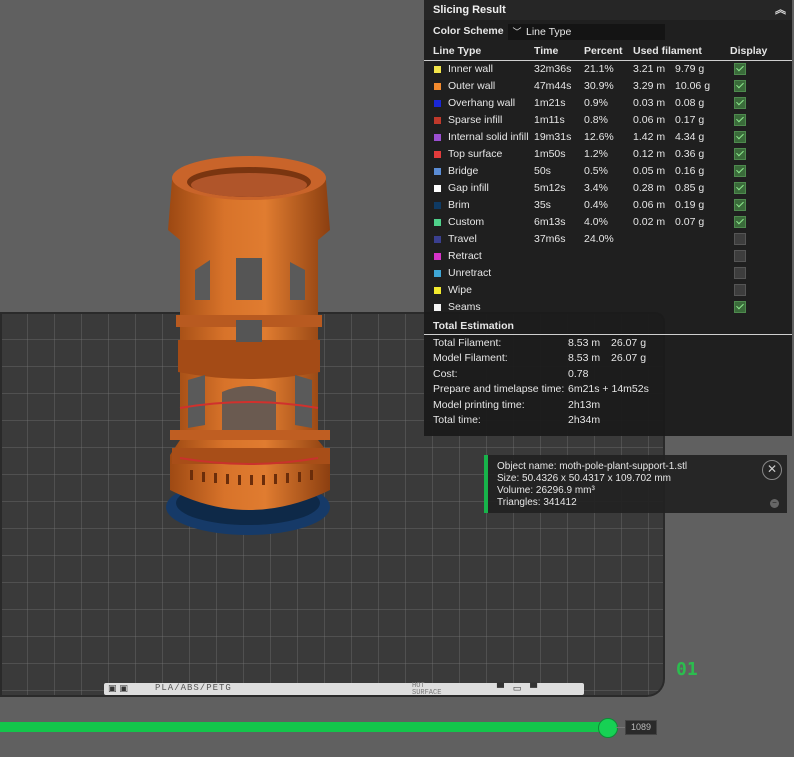 The height and width of the screenshot is (757, 794). What do you see at coordinates (649, 137) in the screenshot?
I see `filament-meters-value: 1.42 m` at bounding box center [649, 137].